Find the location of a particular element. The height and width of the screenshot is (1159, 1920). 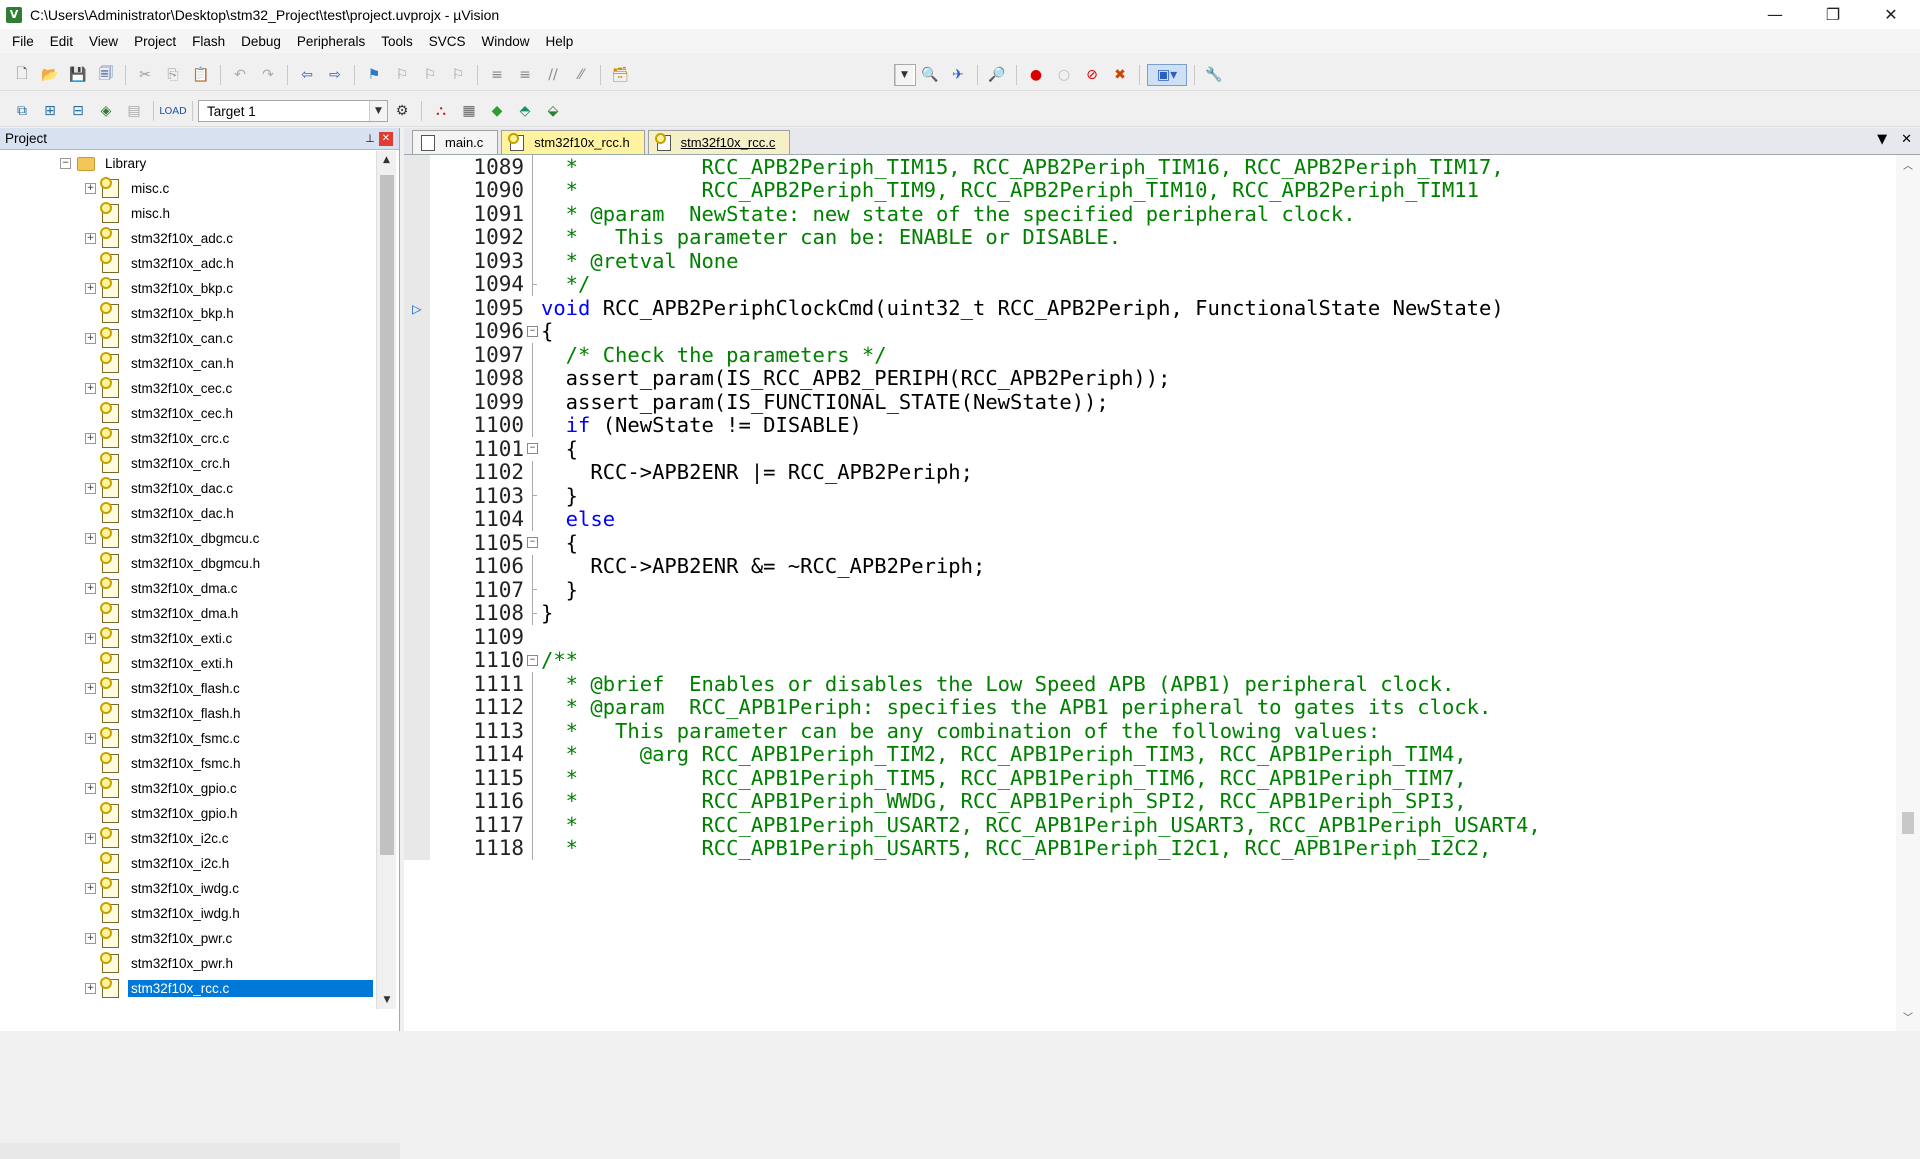

disable-breakpoints-icon: ⊘ is located at coordinates (1092, 75).